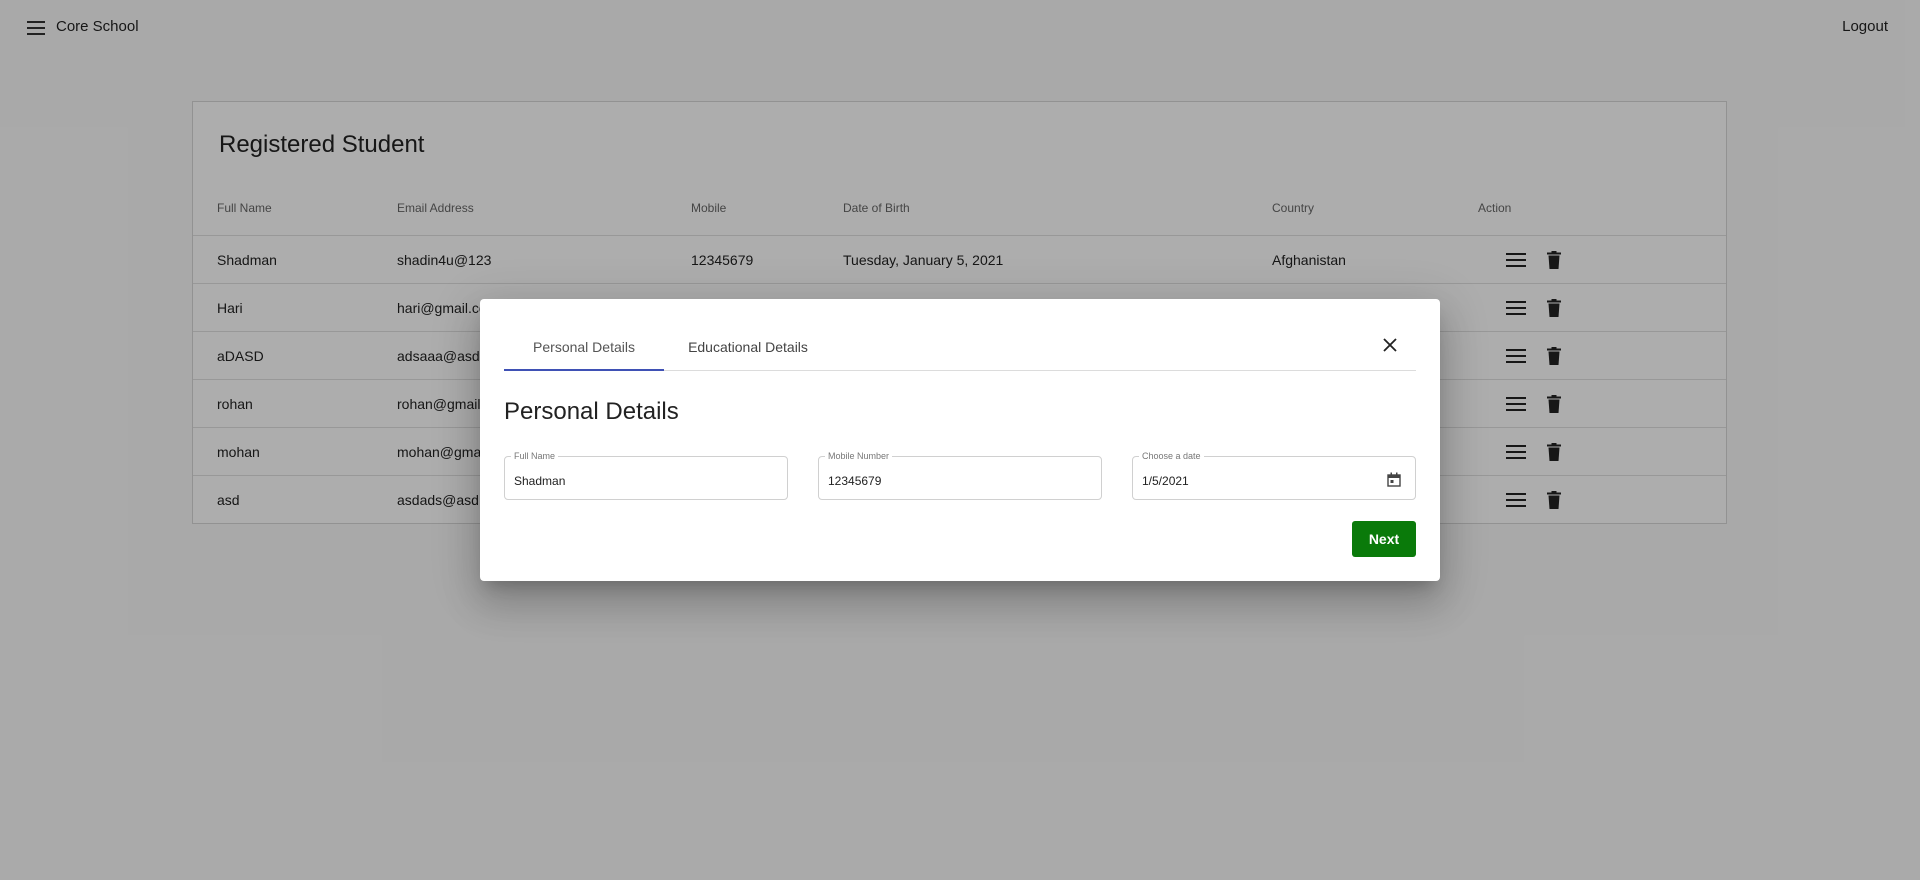 The image size is (1920, 880). What do you see at coordinates (629, 479) in the screenshot?
I see `full-name-input` at bounding box center [629, 479].